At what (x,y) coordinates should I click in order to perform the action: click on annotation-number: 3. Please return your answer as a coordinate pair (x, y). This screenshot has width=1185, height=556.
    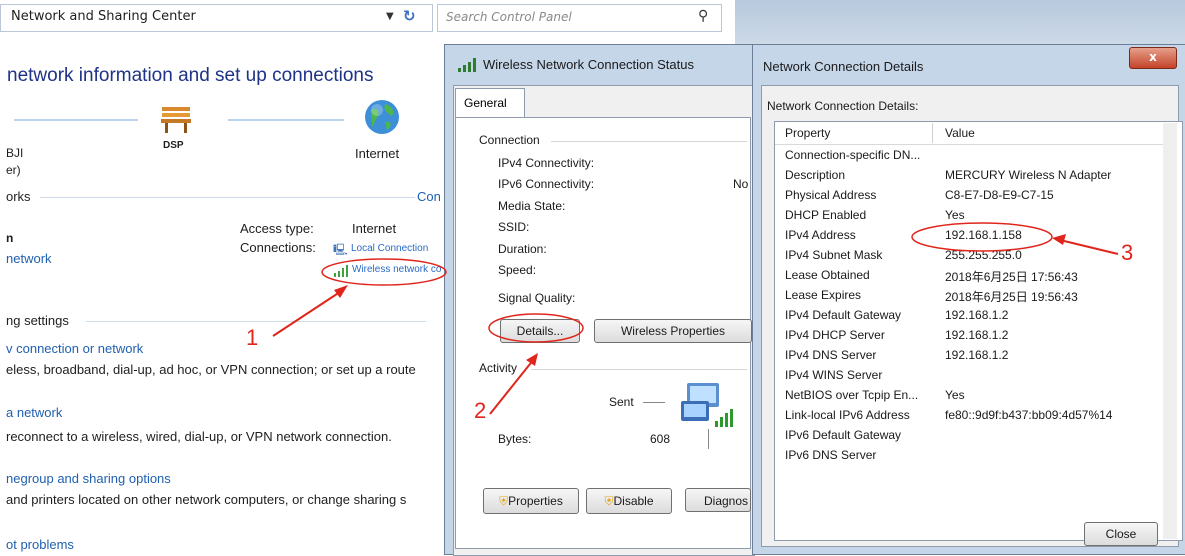
    Looking at the image, I should click on (1127, 252).